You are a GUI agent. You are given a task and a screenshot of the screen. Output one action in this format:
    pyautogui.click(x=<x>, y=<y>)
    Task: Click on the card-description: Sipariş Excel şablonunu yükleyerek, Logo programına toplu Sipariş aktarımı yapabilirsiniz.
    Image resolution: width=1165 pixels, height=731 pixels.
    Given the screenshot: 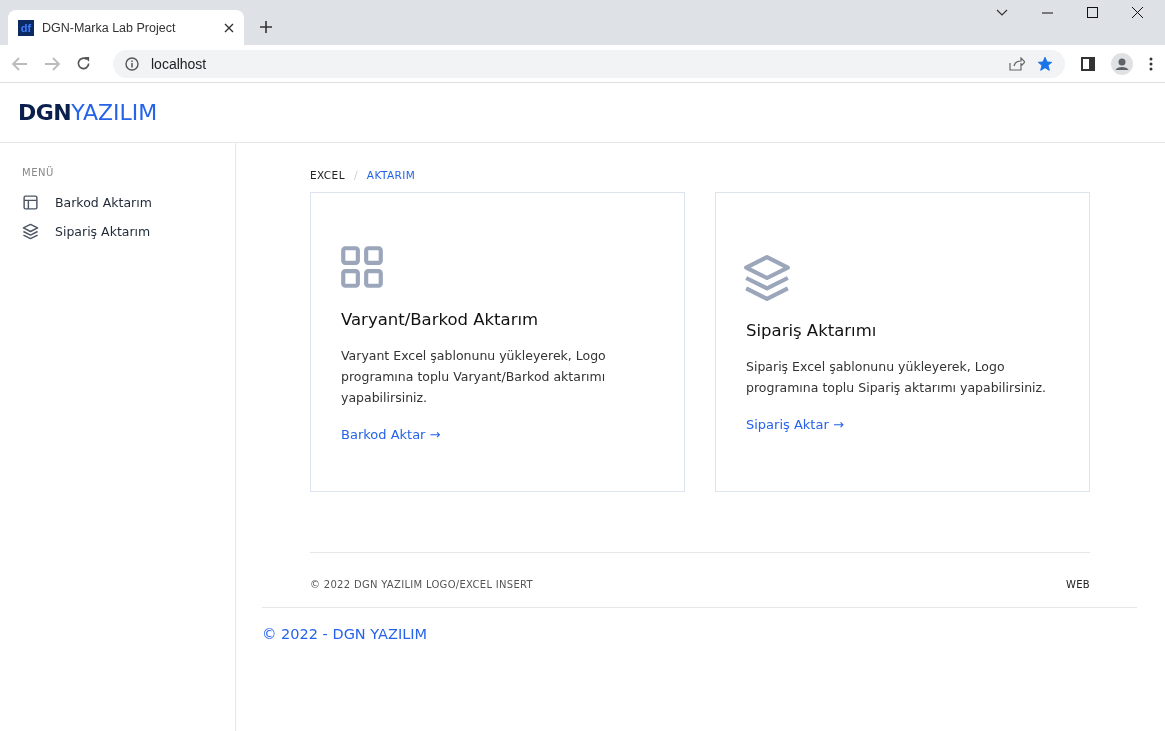 What is the action you would take?
    pyautogui.click(x=897, y=377)
    